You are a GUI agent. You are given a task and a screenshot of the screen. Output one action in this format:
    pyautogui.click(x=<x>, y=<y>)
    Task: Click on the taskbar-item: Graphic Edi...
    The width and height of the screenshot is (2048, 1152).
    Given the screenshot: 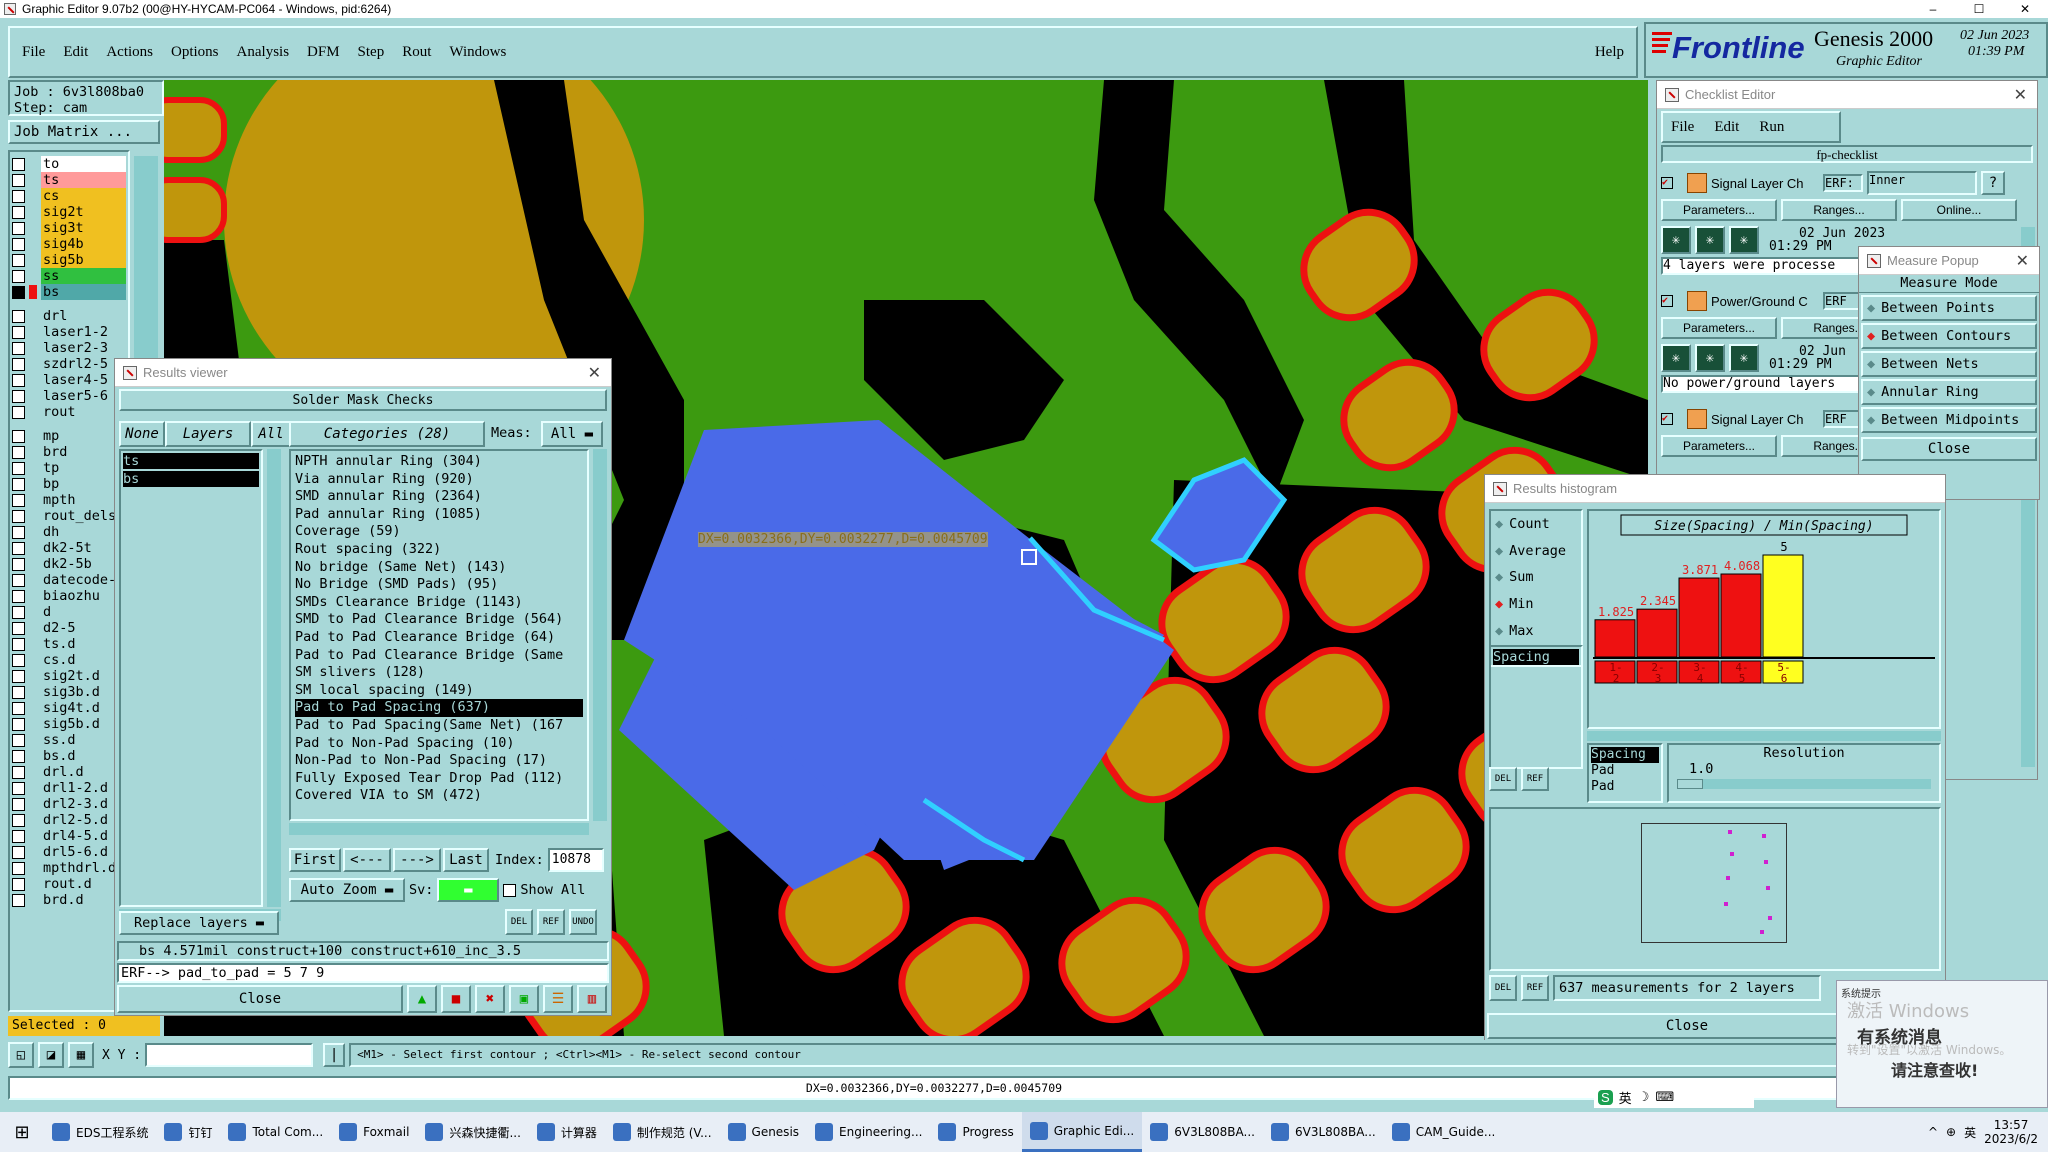 What is the action you would take?
    pyautogui.click(x=1082, y=1132)
    